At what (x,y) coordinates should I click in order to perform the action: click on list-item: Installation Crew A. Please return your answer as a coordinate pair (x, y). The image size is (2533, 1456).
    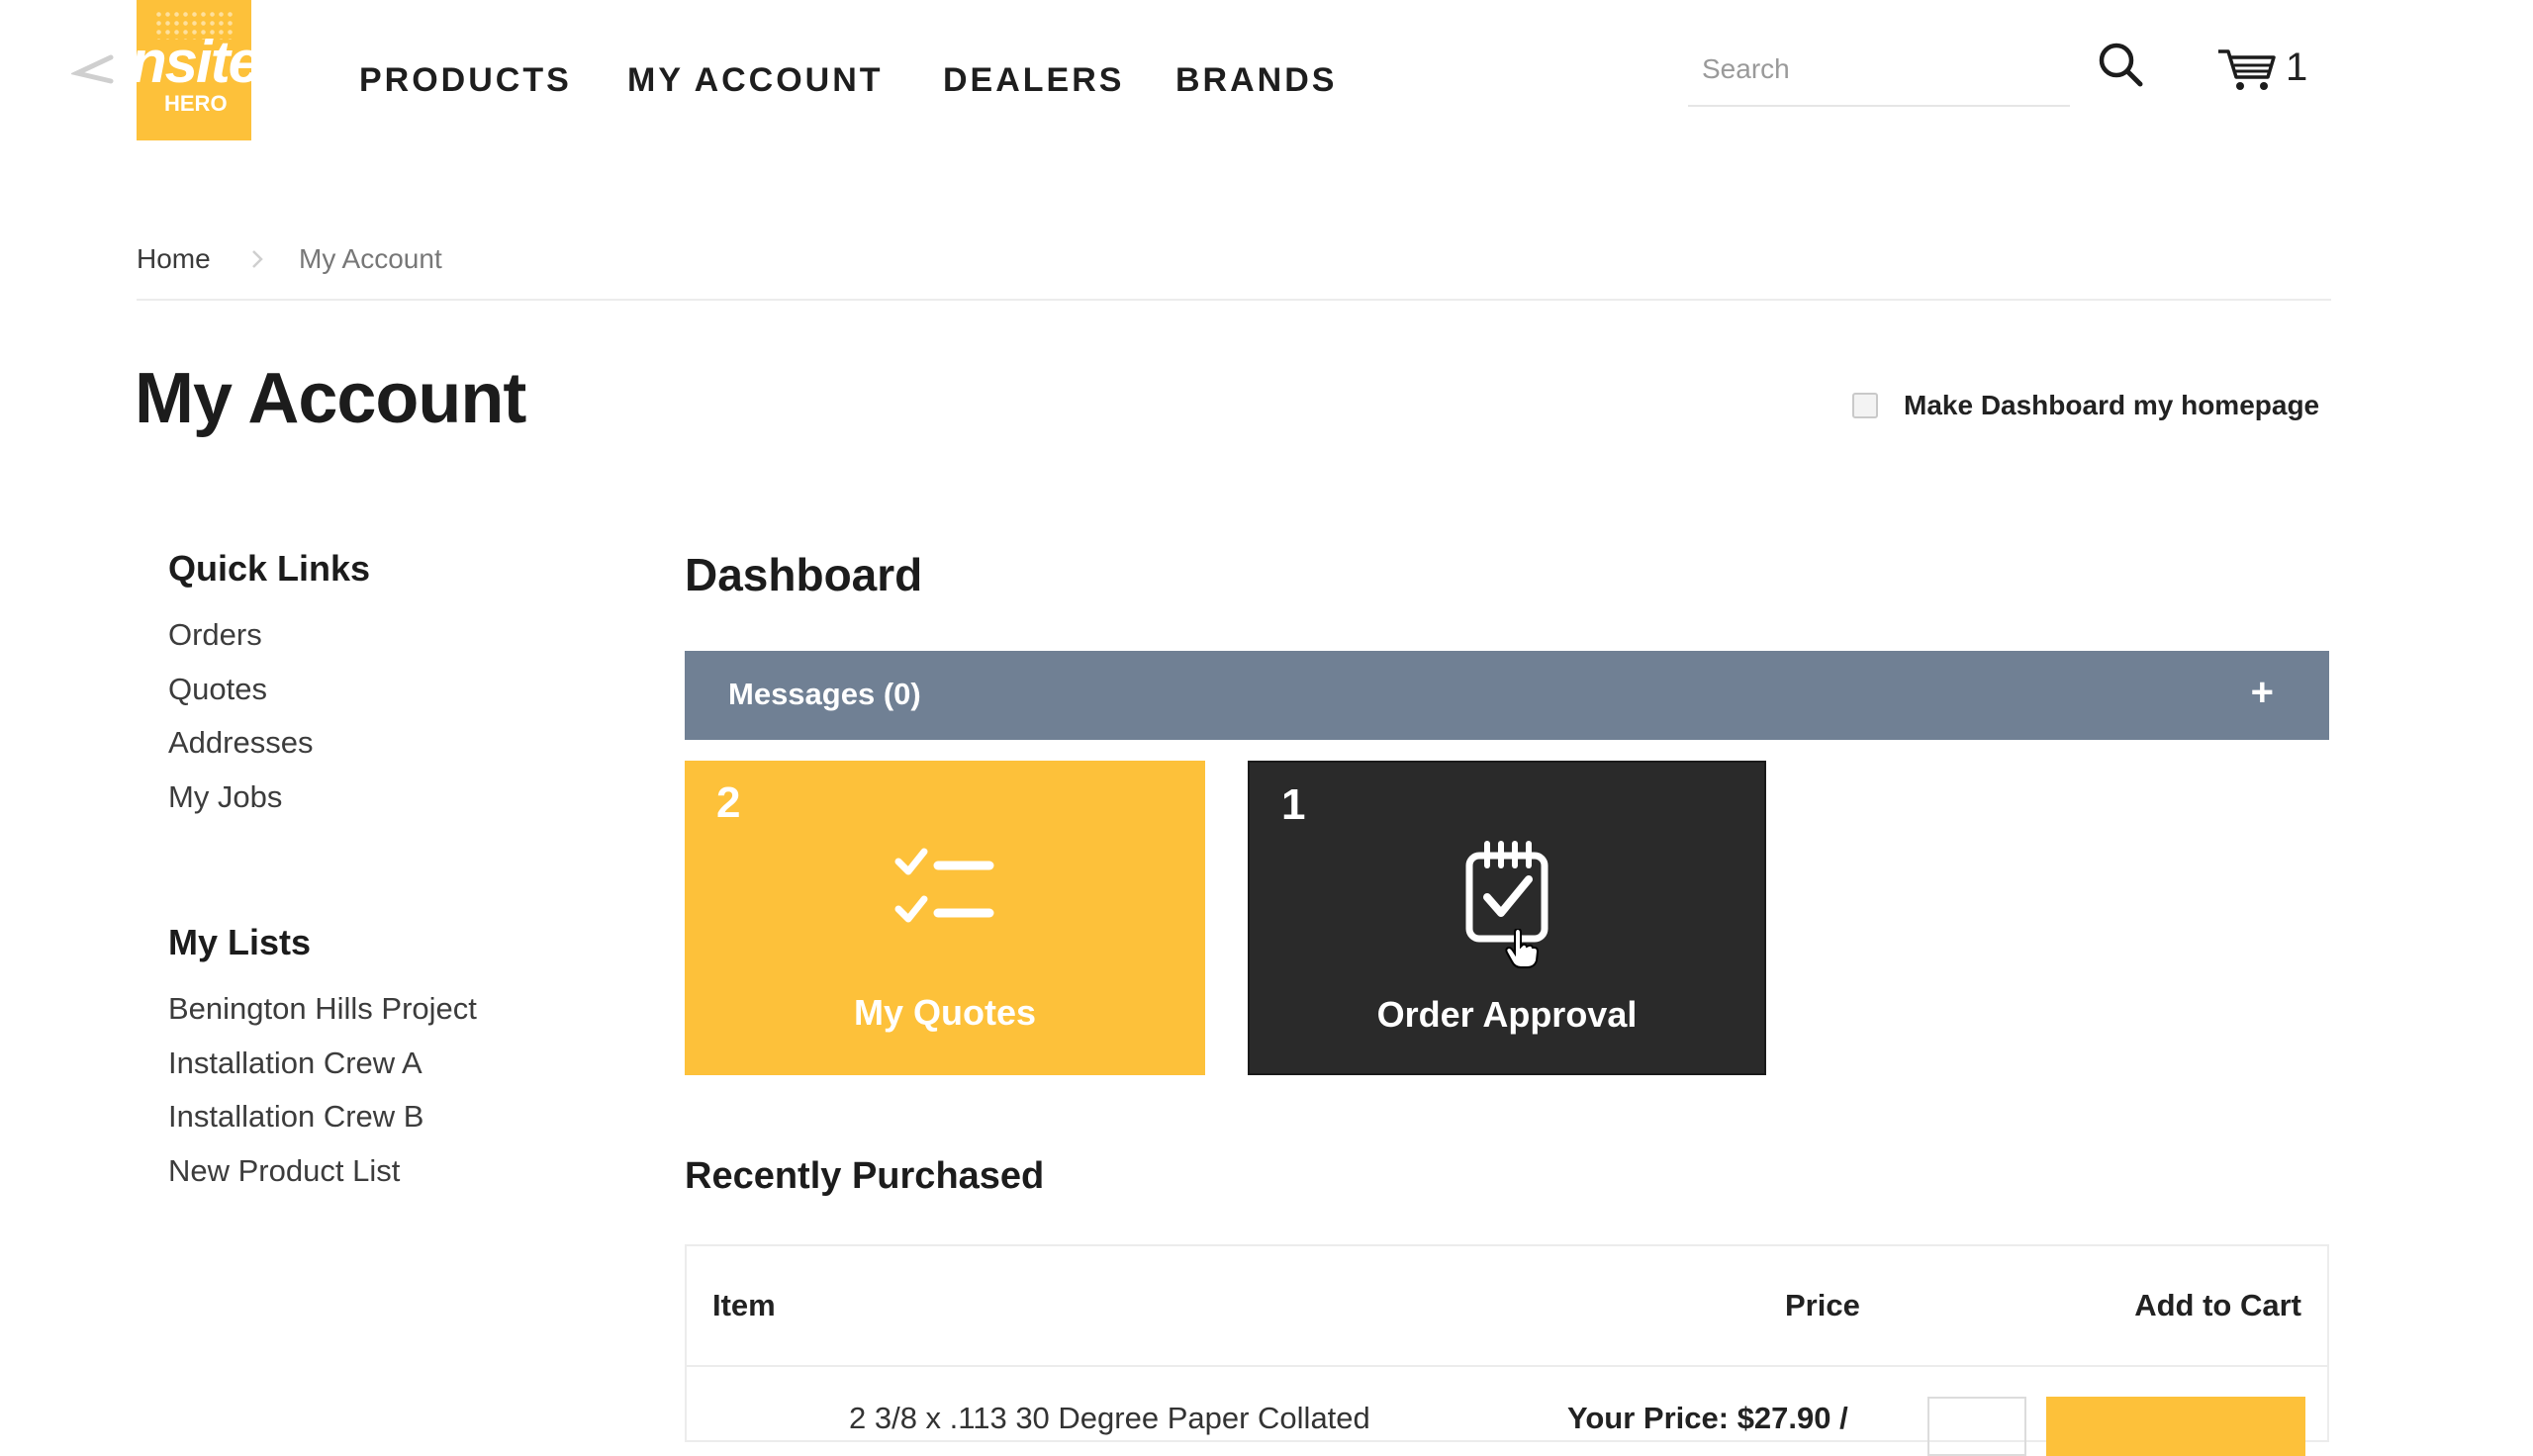
    Looking at the image, I should click on (295, 1063).